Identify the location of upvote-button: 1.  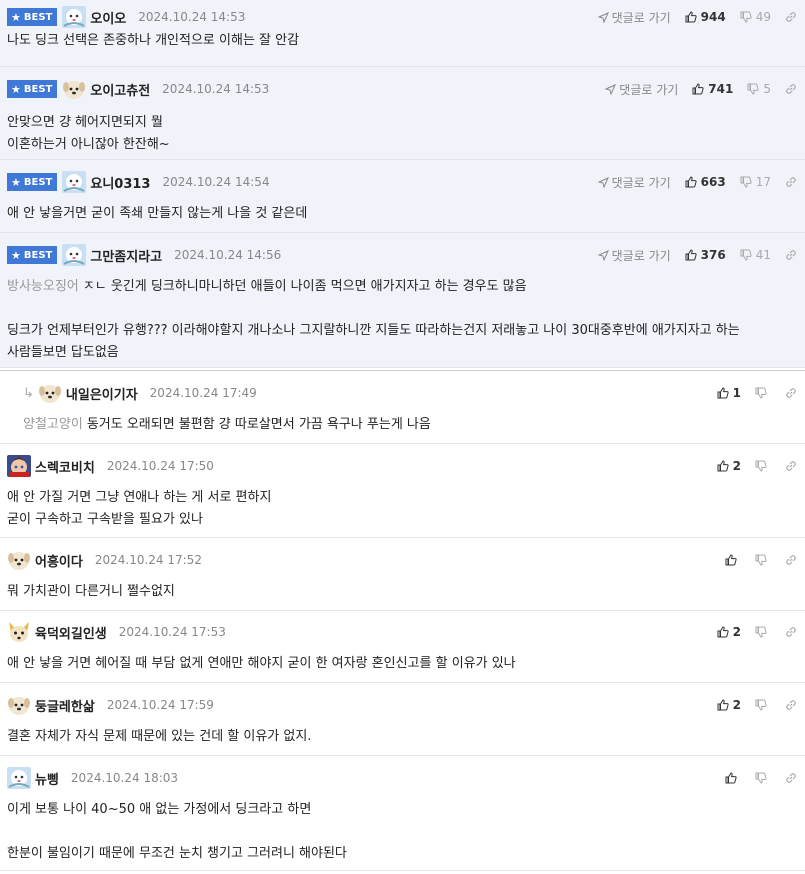
(729, 393).